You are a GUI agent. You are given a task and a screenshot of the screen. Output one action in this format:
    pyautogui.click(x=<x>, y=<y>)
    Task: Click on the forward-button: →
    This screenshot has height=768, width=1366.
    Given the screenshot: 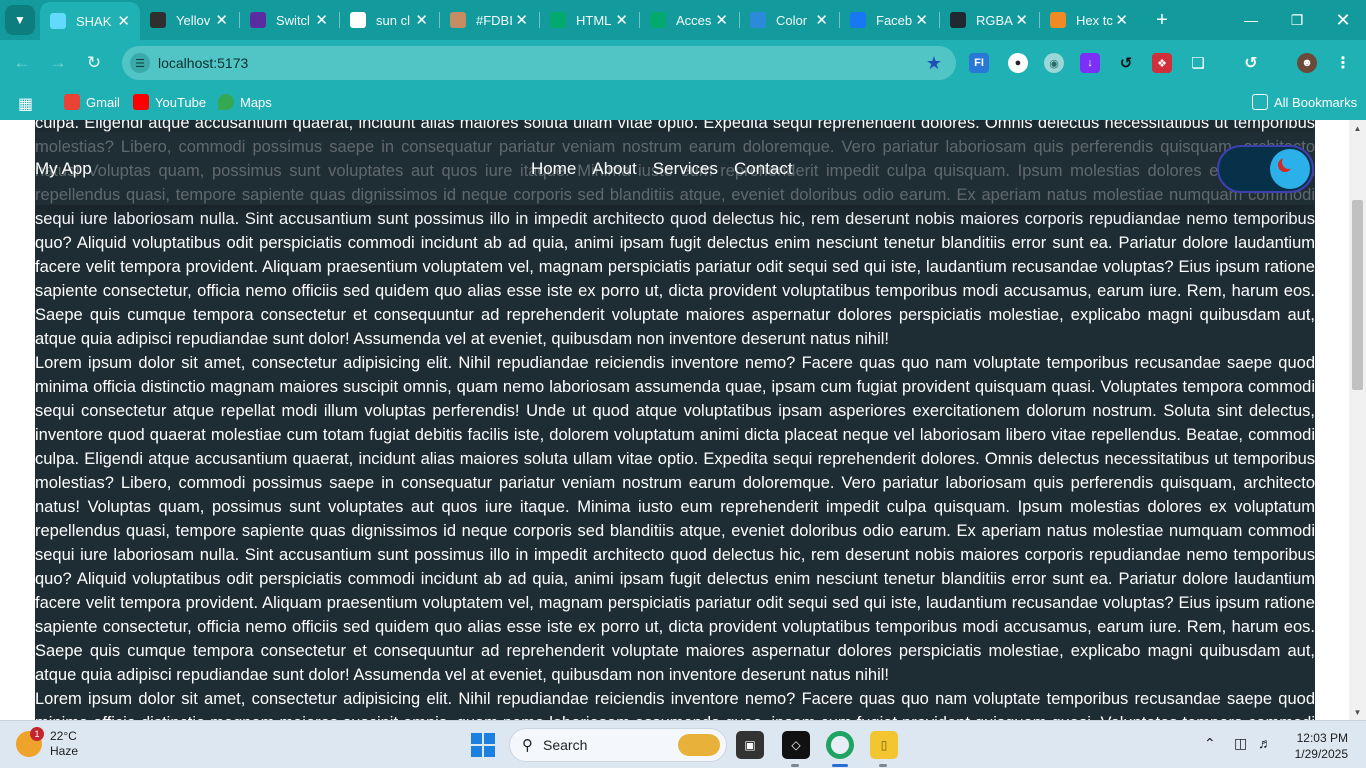 What is the action you would take?
    pyautogui.click(x=58, y=63)
    